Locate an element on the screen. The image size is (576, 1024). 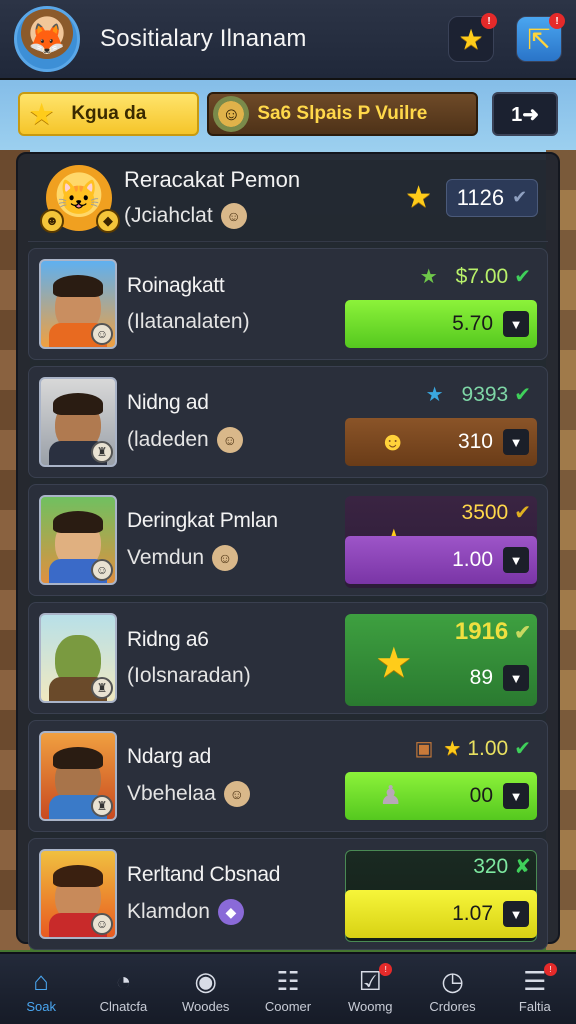
home-icon: ⌂ is located at coordinates (41, 980).